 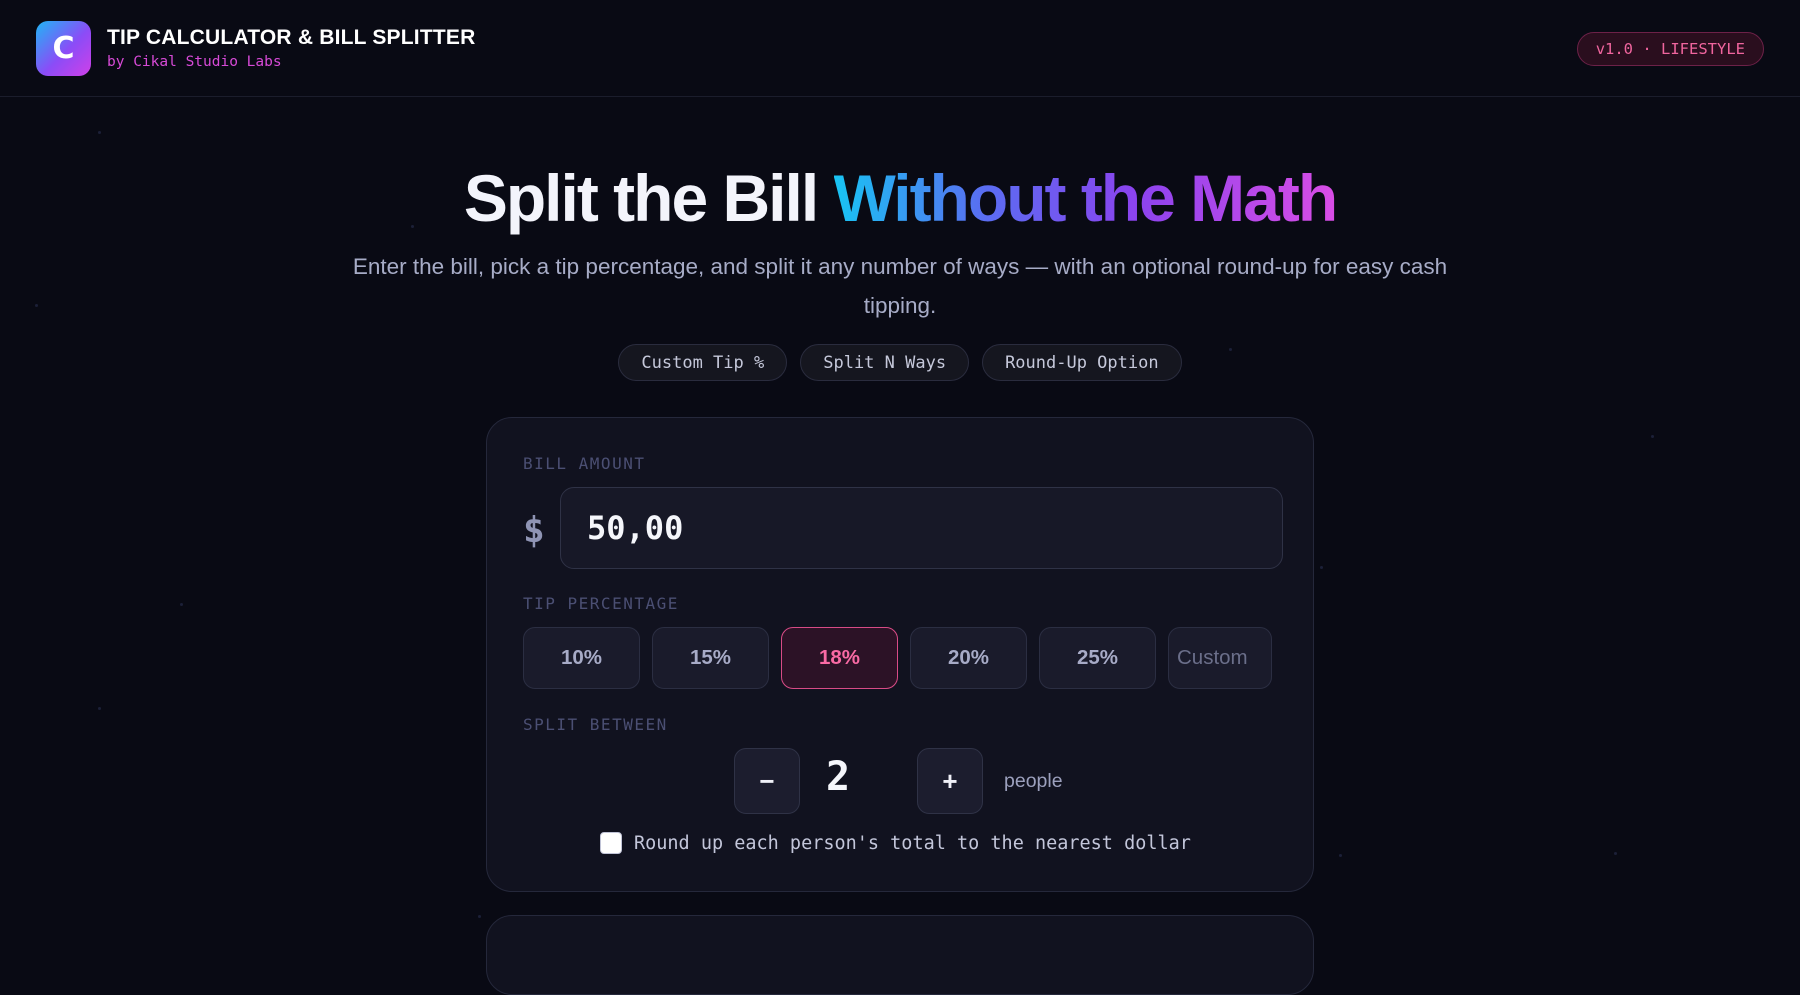 I want to click on decrement-people-button: −, so click(x=767, y=781).